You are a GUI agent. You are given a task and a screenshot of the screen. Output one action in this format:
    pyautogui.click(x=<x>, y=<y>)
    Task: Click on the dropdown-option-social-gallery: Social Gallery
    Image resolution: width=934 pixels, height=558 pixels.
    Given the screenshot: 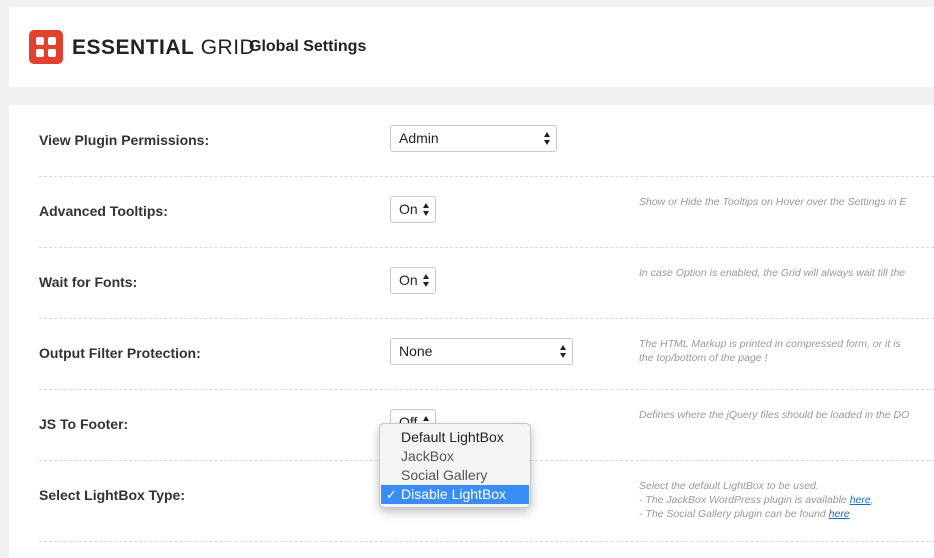 What is the action you would take?
    pyautogui.click(x=455, y=475)
    